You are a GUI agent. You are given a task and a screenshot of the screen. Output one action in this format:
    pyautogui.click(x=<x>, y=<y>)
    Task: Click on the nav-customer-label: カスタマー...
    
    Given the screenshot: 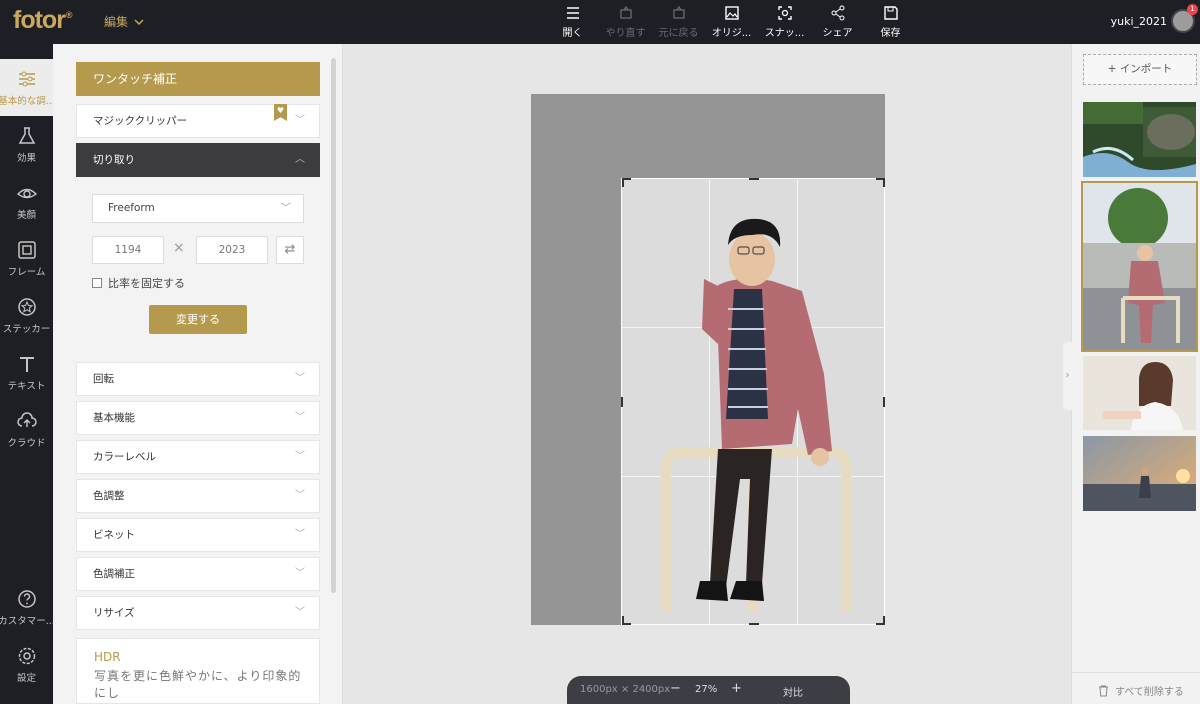 What is the action you would take?
    pyautogui.click(x=26, y=621)
    